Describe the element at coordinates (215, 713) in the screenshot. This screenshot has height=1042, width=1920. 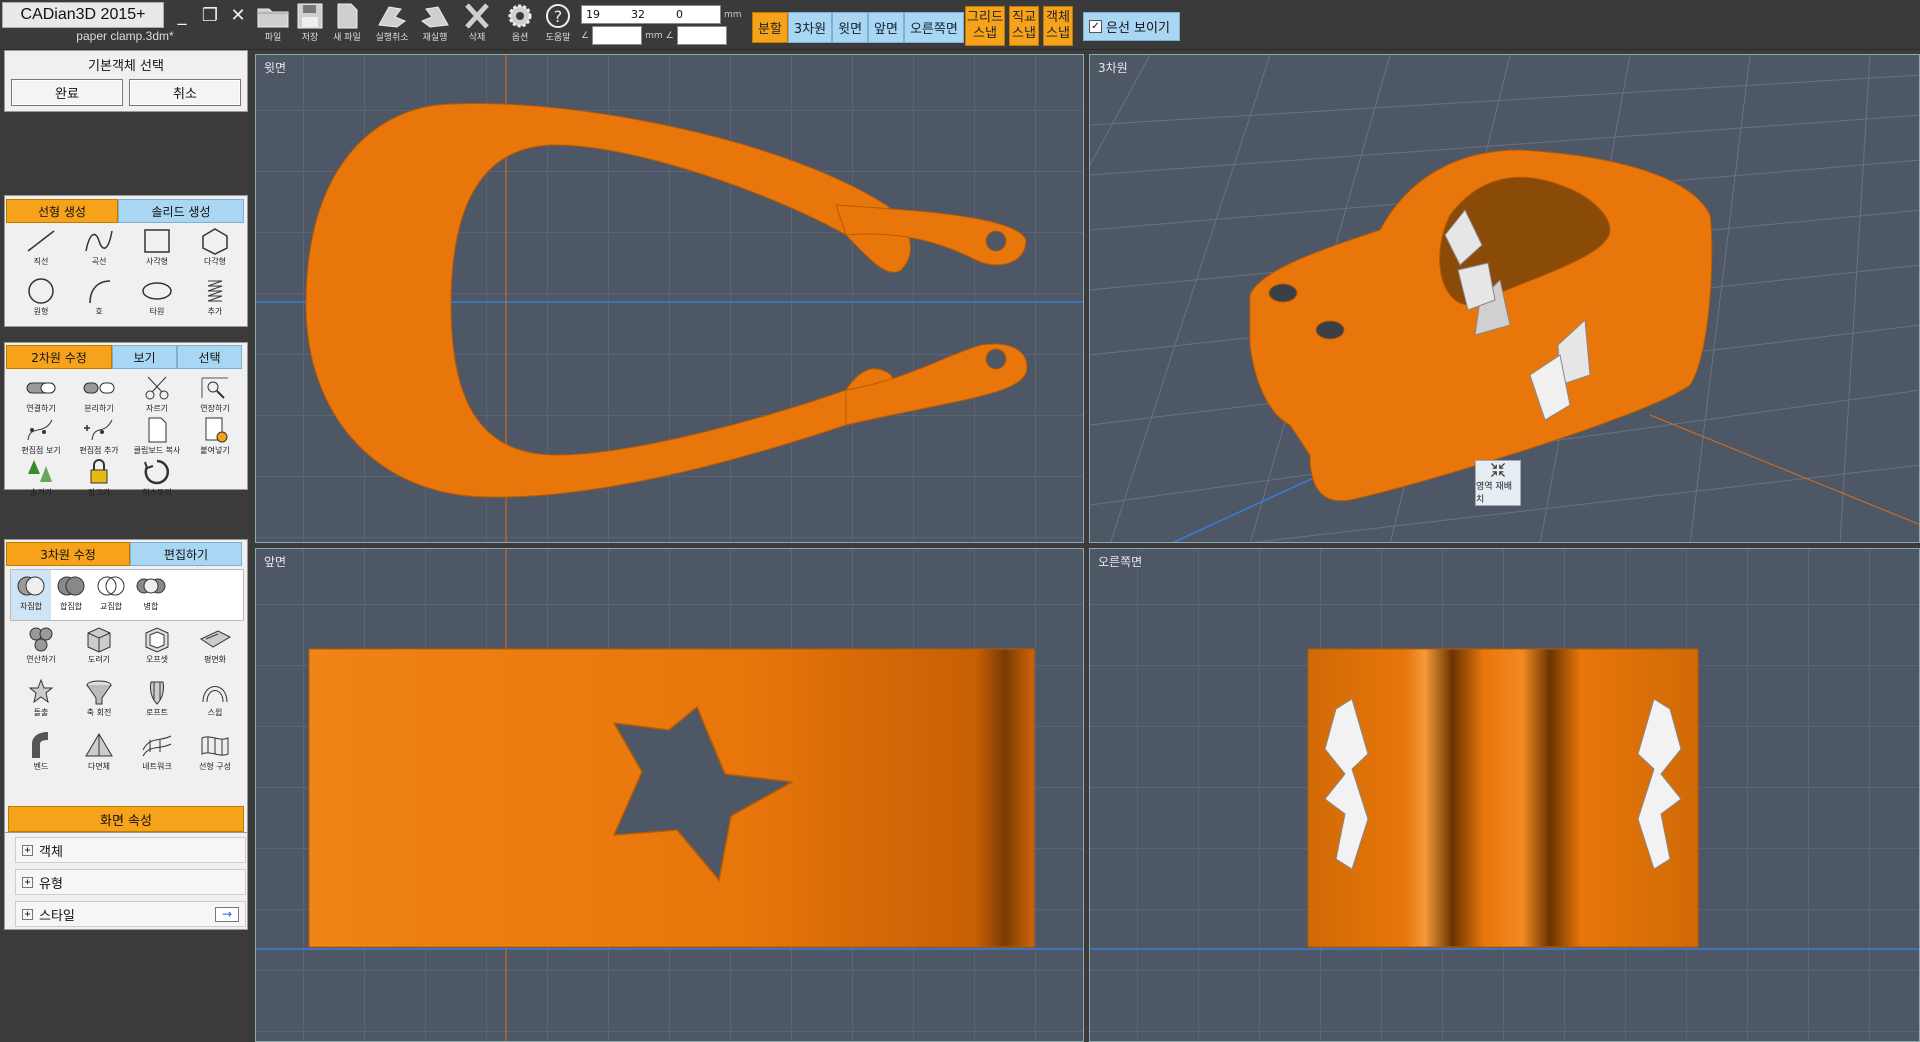
I see `tool-label: 스윕` at that location.